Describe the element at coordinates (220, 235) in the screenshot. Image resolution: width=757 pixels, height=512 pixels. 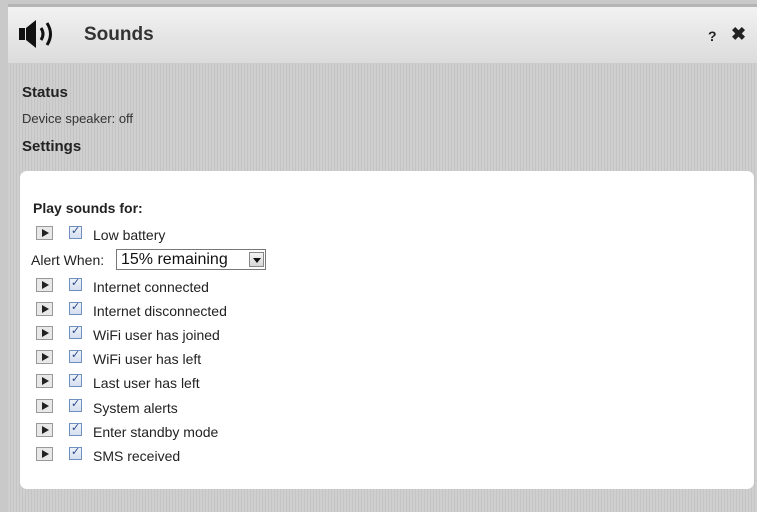
I see `sound-row-low-battery: Low battery` at that location.